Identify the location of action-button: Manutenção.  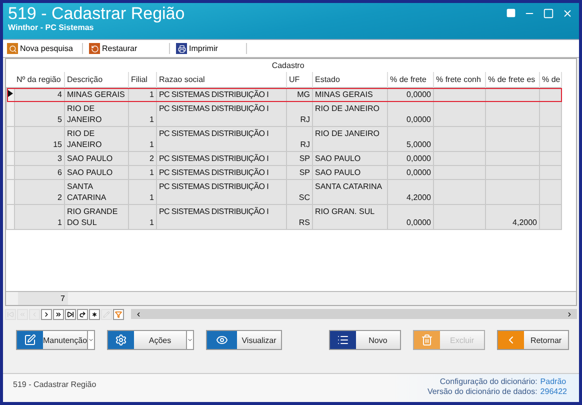
(55, 340).